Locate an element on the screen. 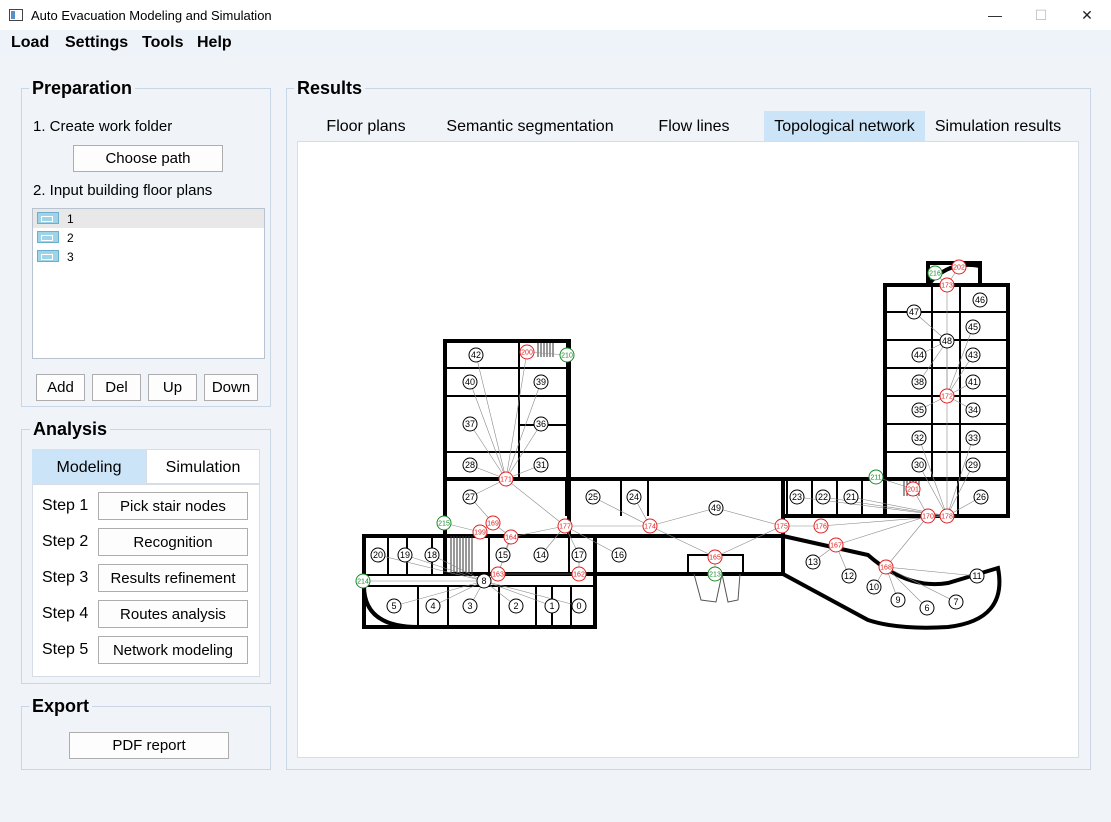 Image resolution: width=1111 pixels, height=822 pixels. step-4-label: Step 4 is located at coordinates (65, 613).